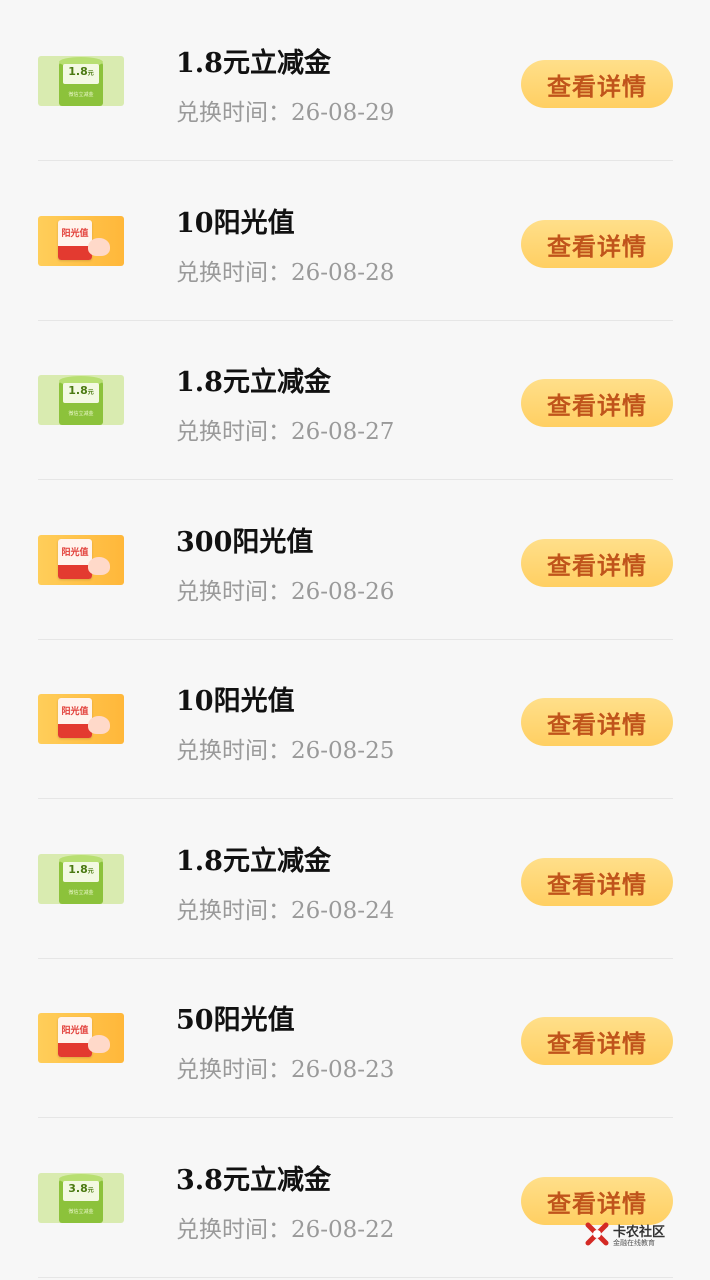 The height and width of the screenshot is (1280, 710). I want to click on item-title: 300阳光值, so click(245, 542).